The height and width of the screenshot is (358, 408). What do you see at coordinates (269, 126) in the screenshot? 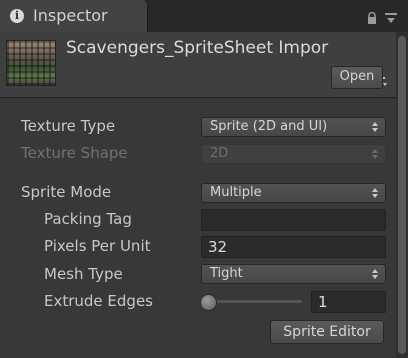
I see `texture-type-value: Sprite (2D and UI)` at bounding box center [269, 126].